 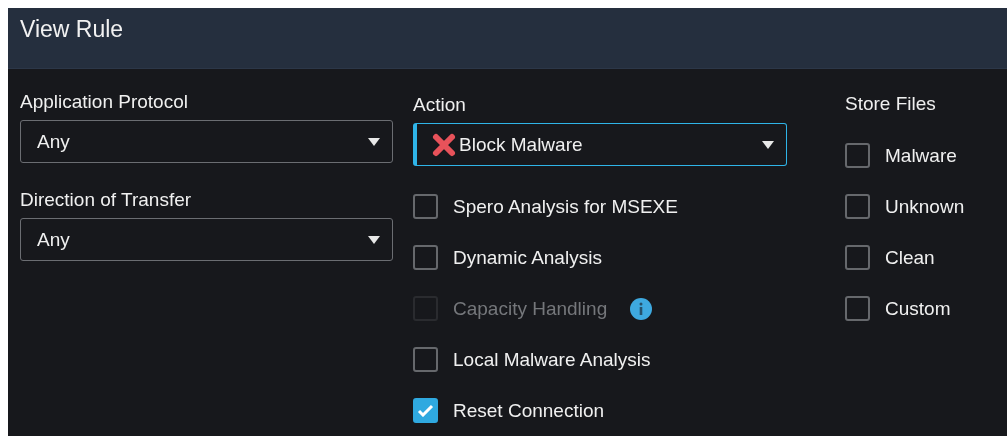 What do you see at coordinates (552, 359) in the screenshot?
I see `option-label: Local Malware Analysis` at bounding box center [552, 359].